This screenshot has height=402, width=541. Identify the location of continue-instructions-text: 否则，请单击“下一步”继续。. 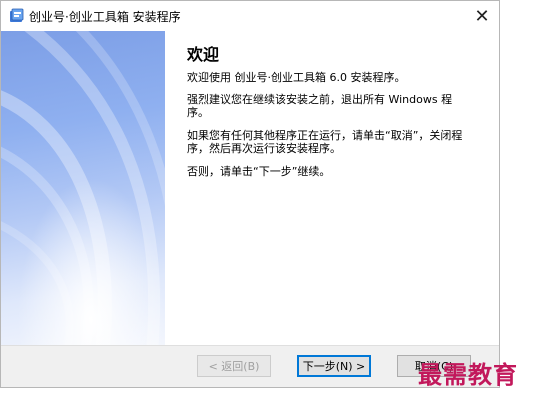
(259, 171).